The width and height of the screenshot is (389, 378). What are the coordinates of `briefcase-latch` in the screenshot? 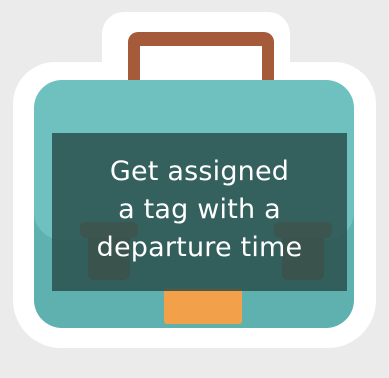 It's located at (203, 306).